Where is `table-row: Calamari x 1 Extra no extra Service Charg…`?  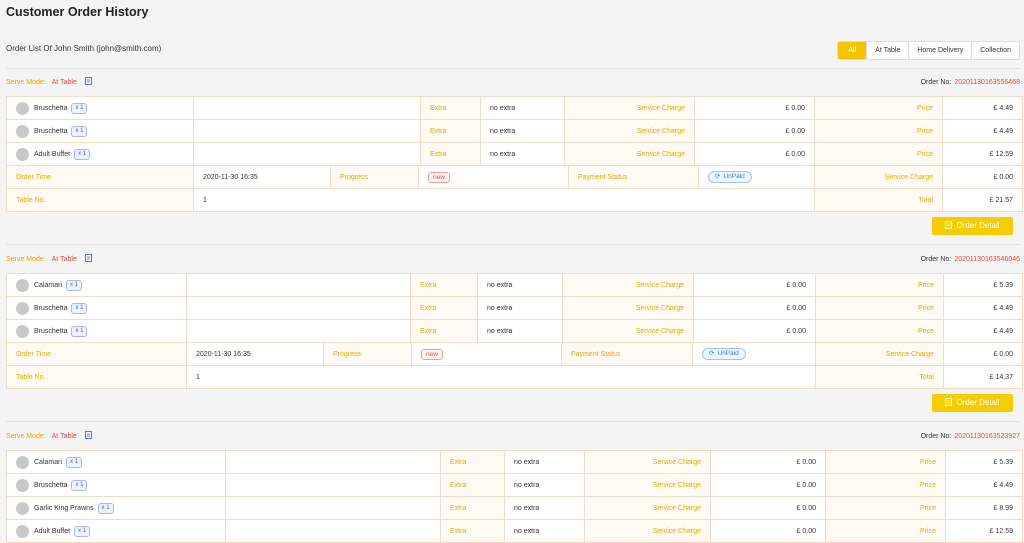
table-row: Calamari x 1 Extra no extra Service Charg… is located at coordinates (514, 285).